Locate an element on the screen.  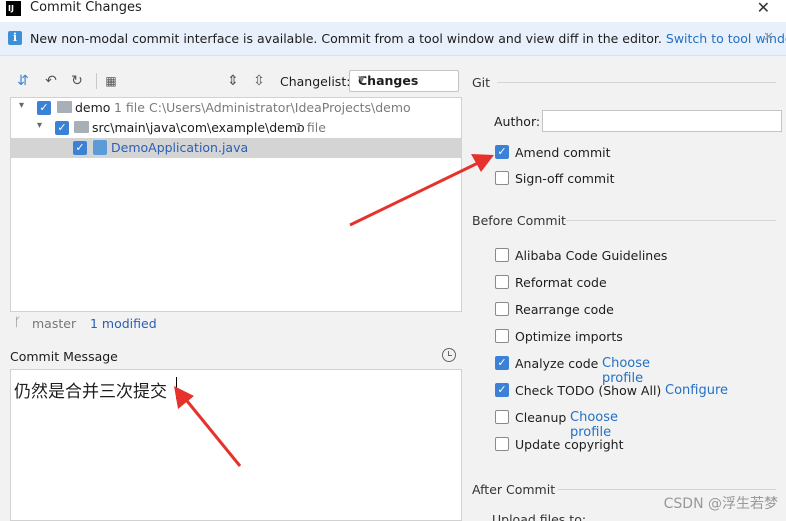
module-folder-icon is located at coordinates (64, 107).